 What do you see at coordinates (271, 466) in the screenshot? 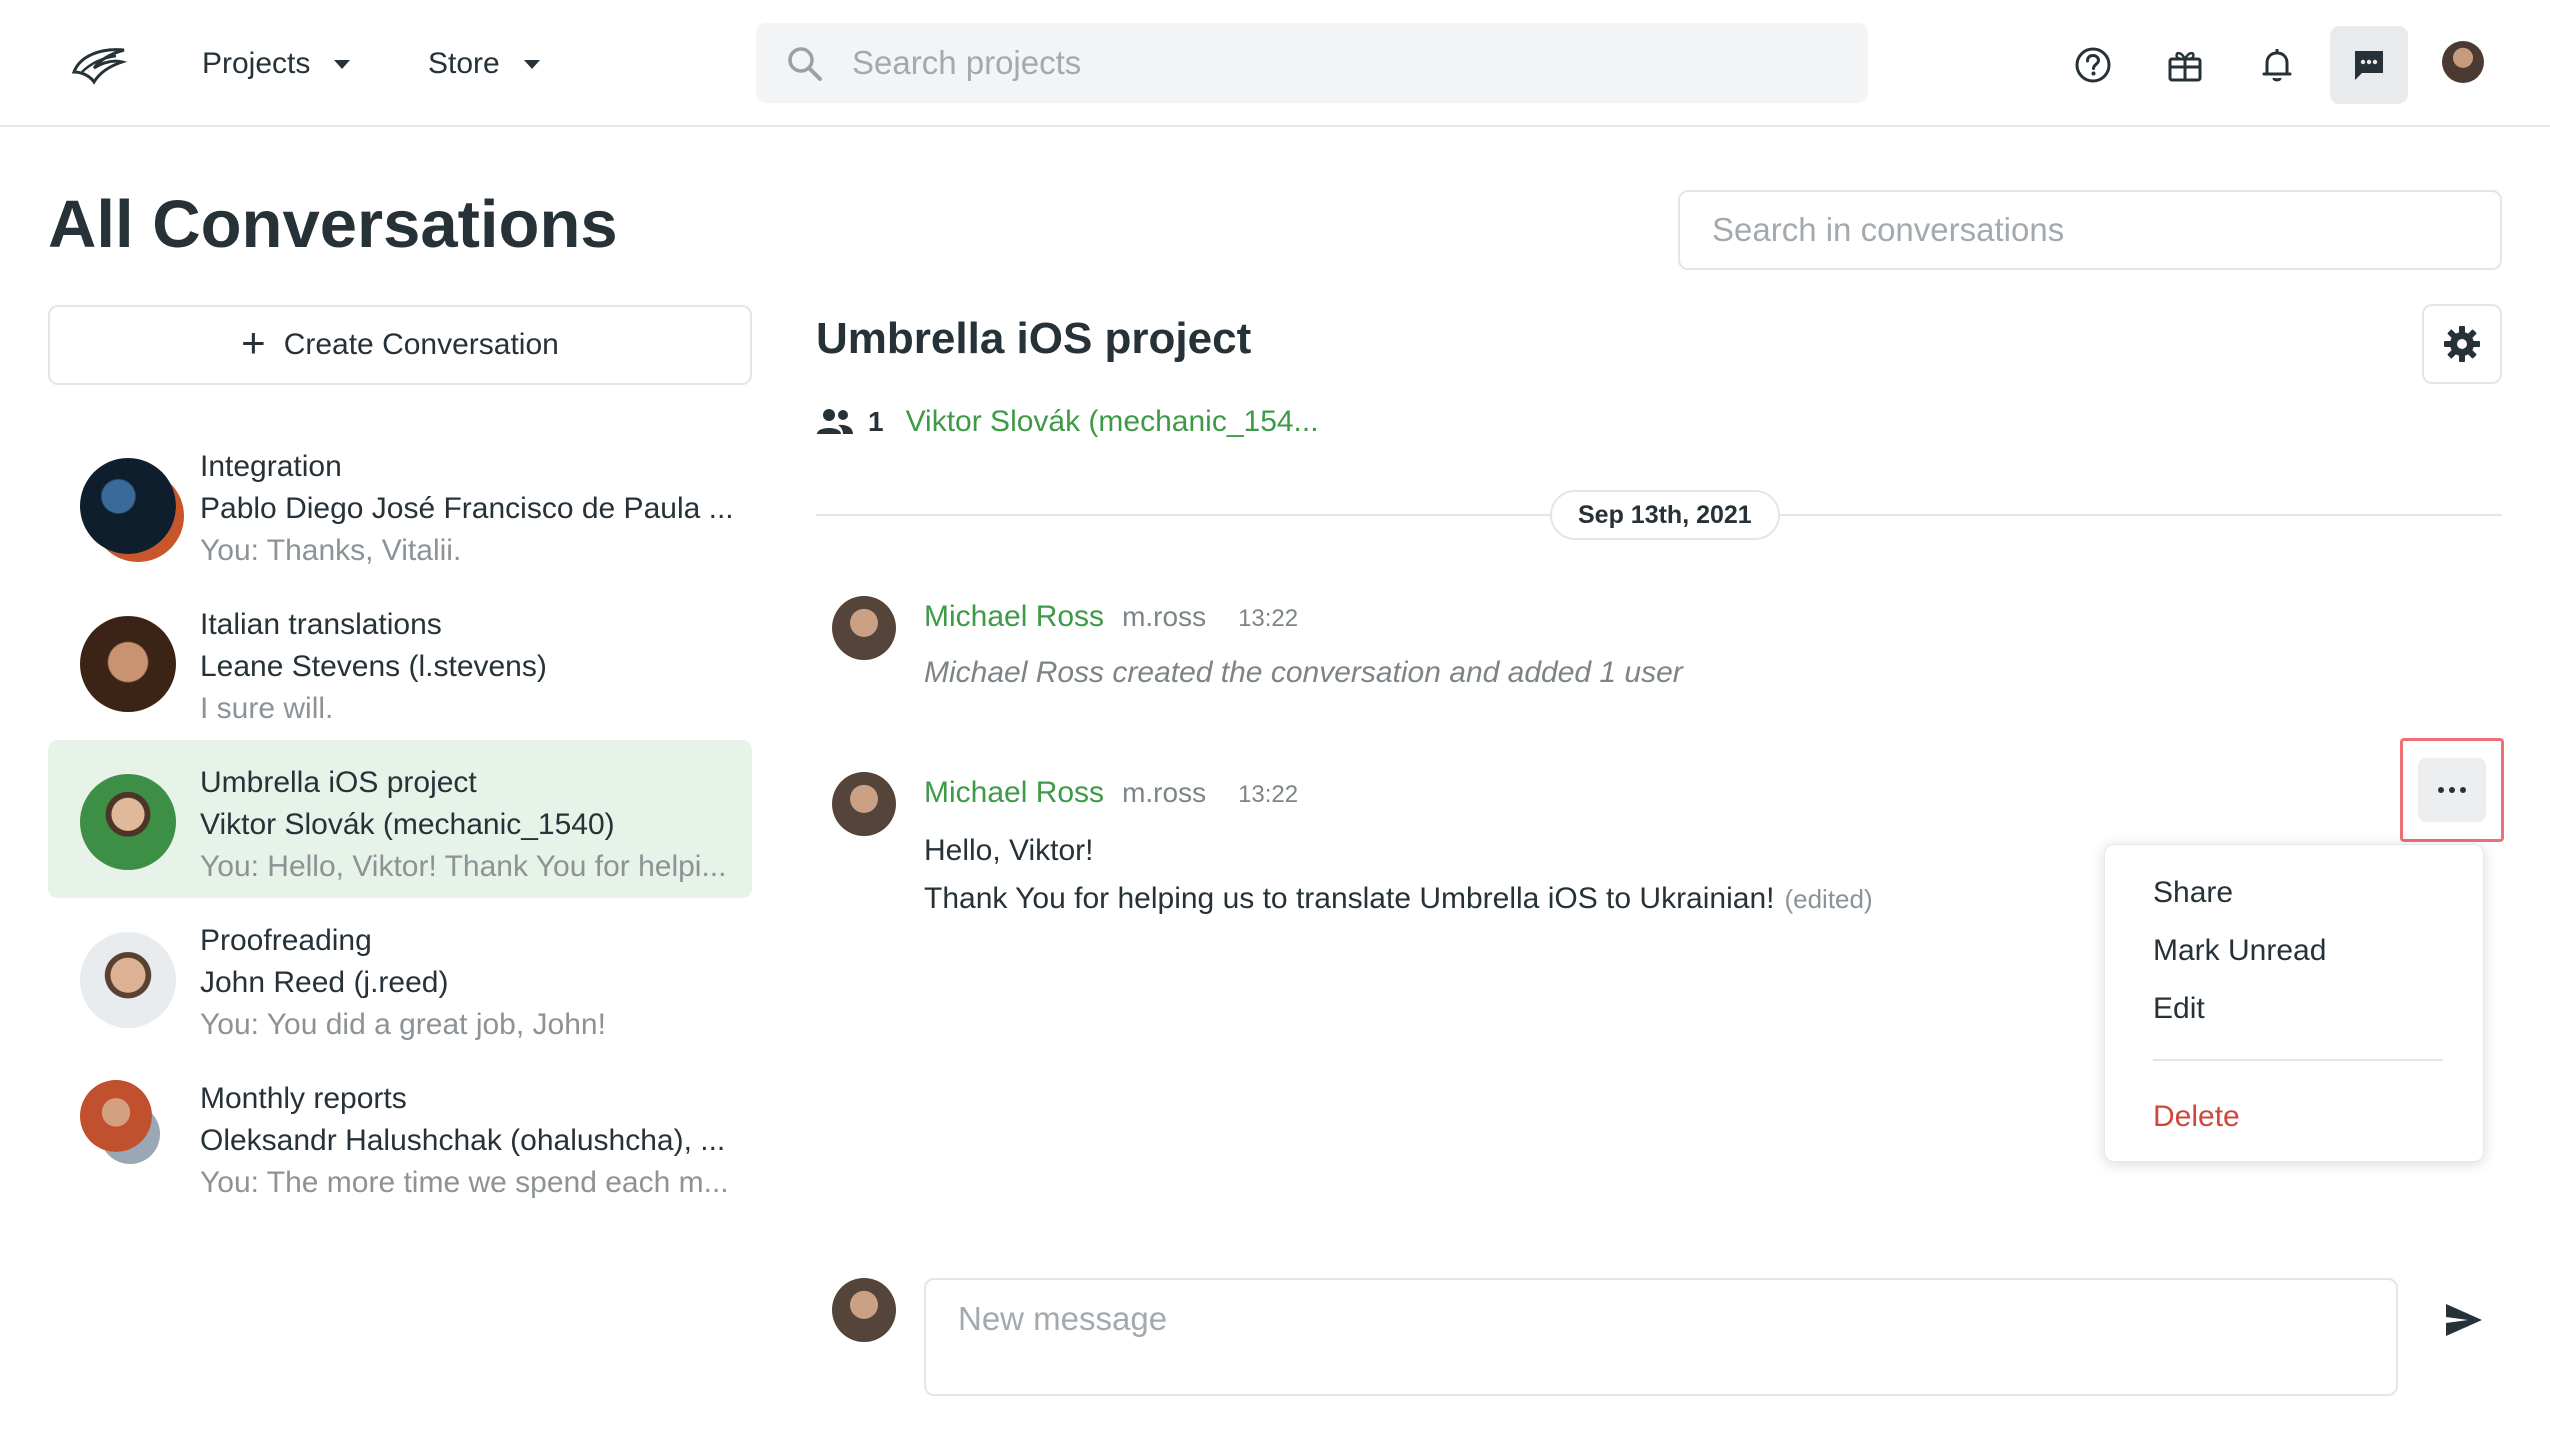
I see `conversation-title: Integration` at bounding box center [271, 466].